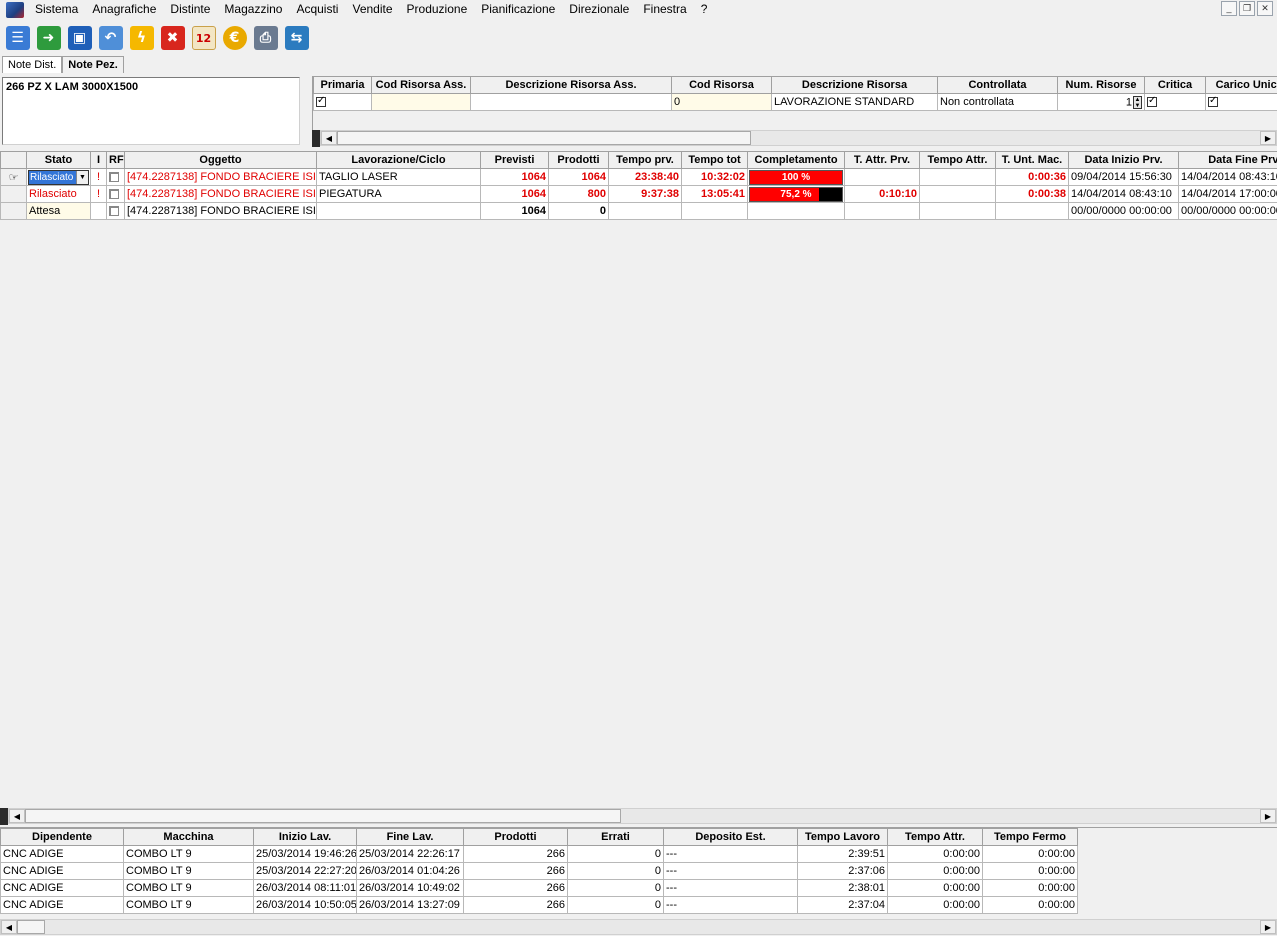 The height and width of the screenshot is (936, 1277). What do you see at coordinates (1030, 837) in the screenshot?
I see `col-tempo-fermo: Tempo Fermo` at bounding box center [1030, 837].